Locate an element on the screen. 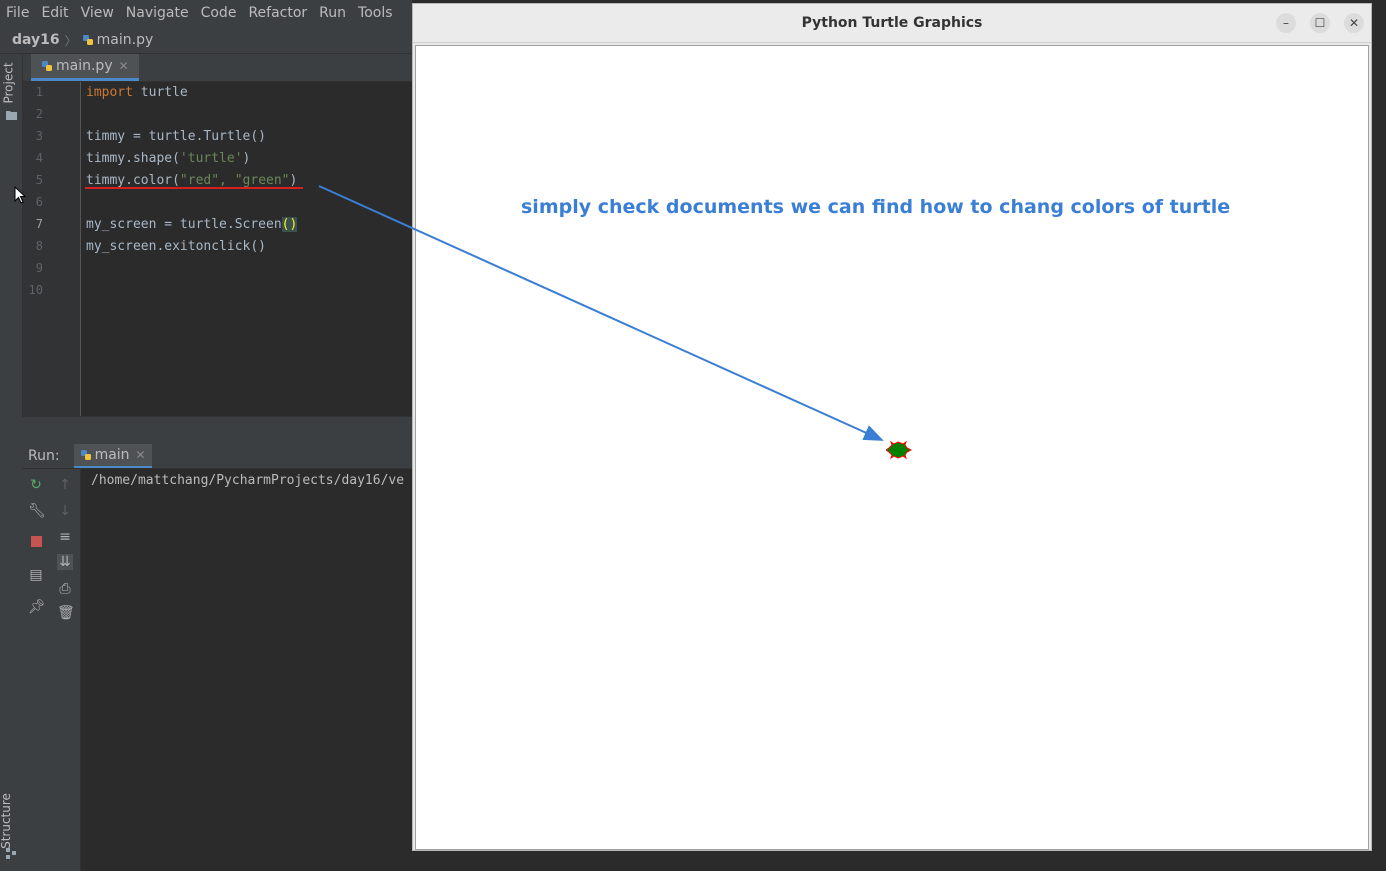 Image resolution: width=1386 pixels, height=871 pixels. breadcrumb: day16 〉 main.py is located at coordinates (206, 40).